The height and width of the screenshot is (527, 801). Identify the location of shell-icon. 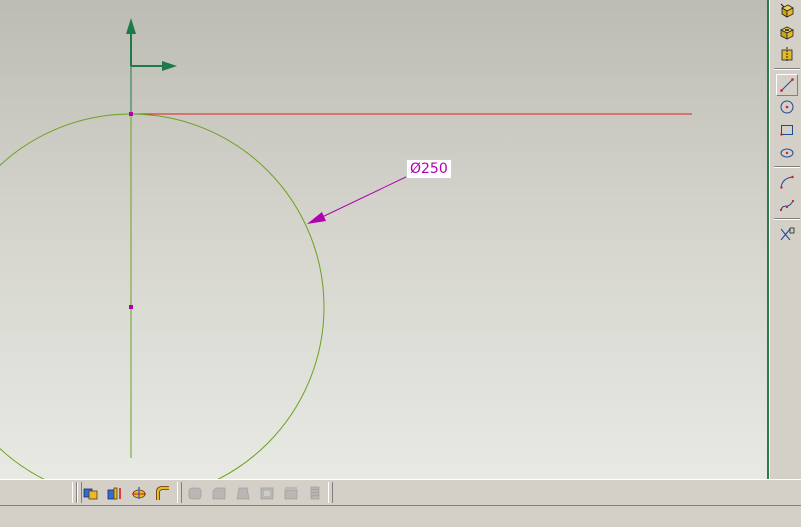
(267, 493).